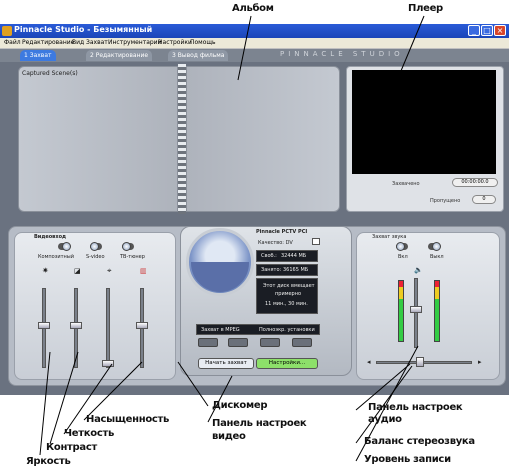  What do you see at coordinates (71, 447) in the screenshot?
I see `label-contrast: Контраст` at bounding box center [71, 447].